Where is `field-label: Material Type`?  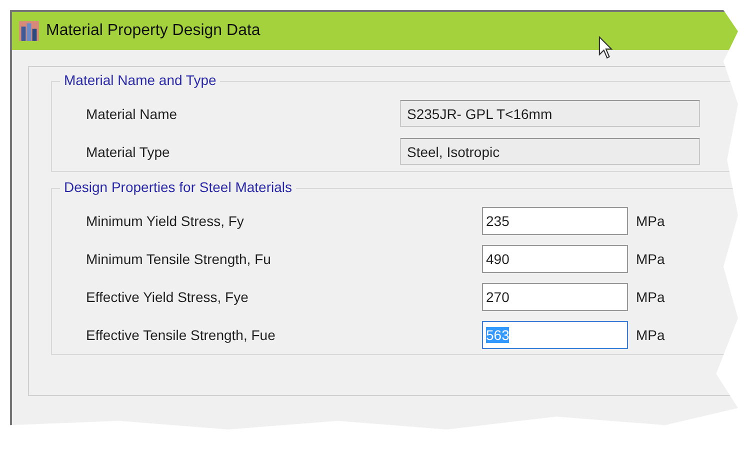
field-label: Material Type is located at coordinates (128, 152).